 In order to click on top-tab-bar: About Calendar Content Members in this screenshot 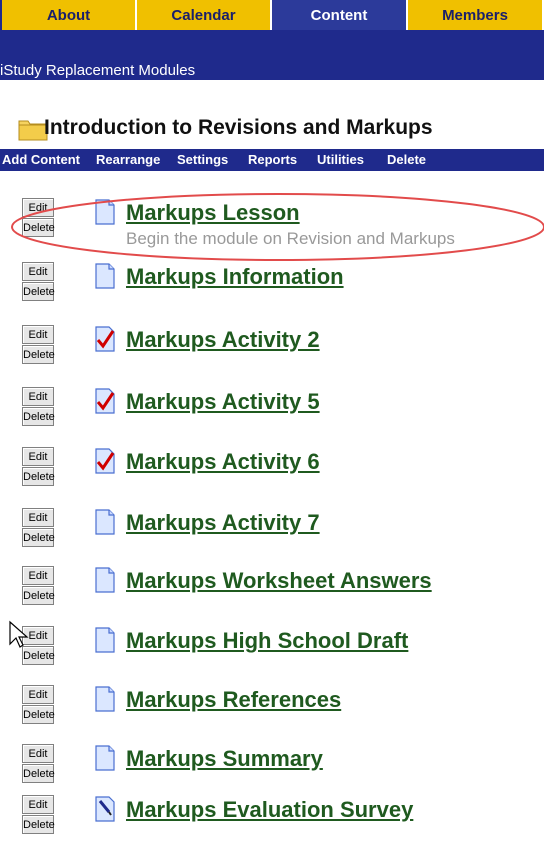, I will do `click(272, 16)`.